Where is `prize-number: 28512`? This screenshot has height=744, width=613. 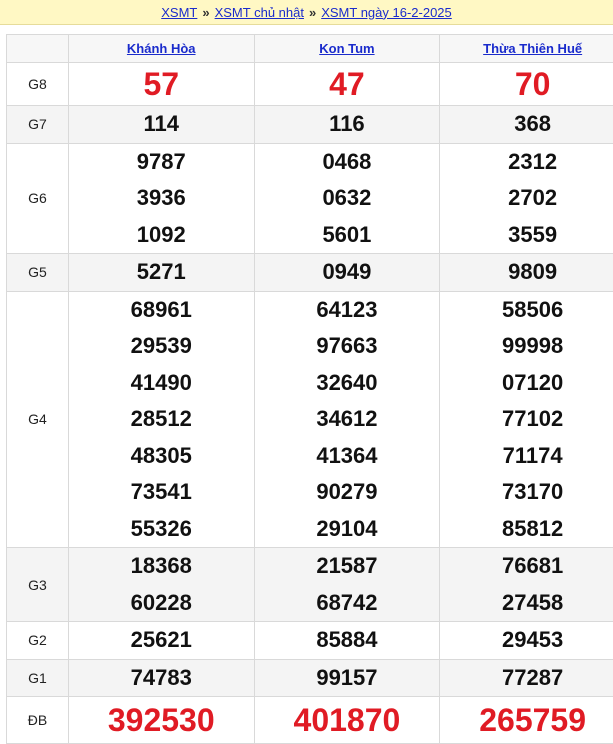
prize-number: 28512 is located at coordinates (161, 419).